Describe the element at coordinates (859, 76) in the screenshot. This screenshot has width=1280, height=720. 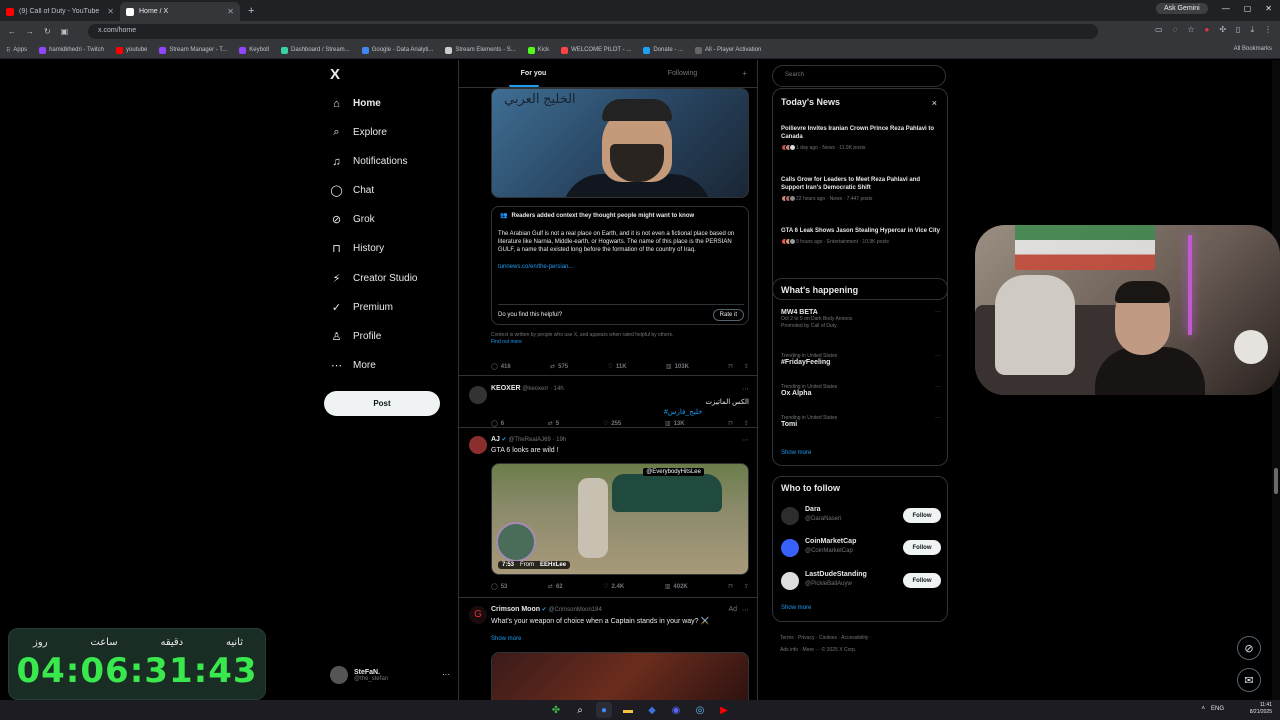
I see `search-input: Search` at that location.